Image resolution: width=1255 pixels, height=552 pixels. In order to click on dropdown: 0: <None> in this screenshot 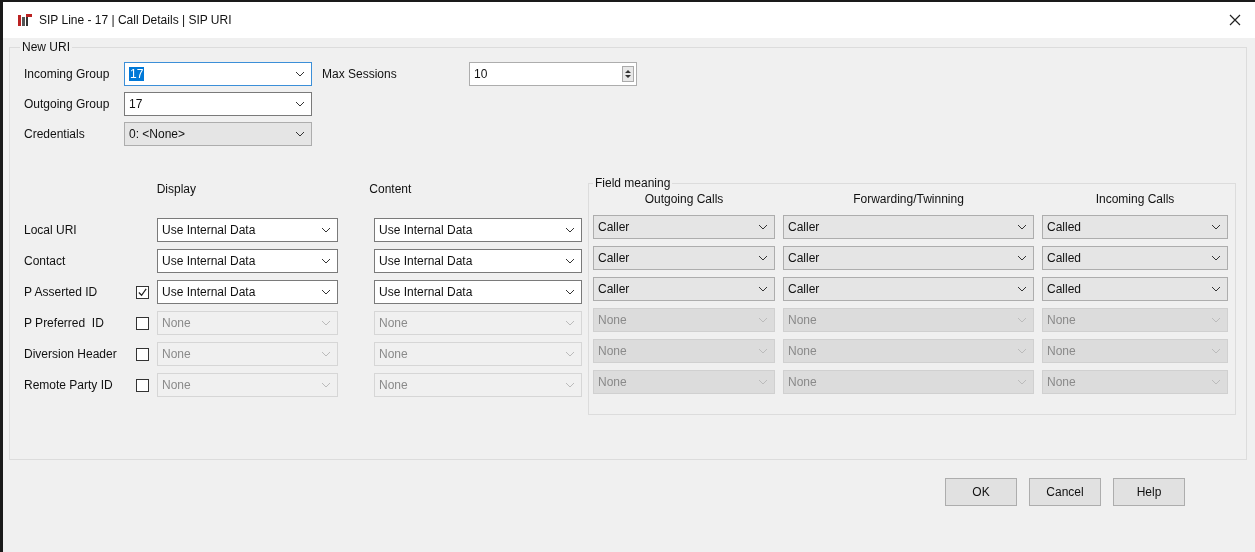, I will do `click(218, 134)`.